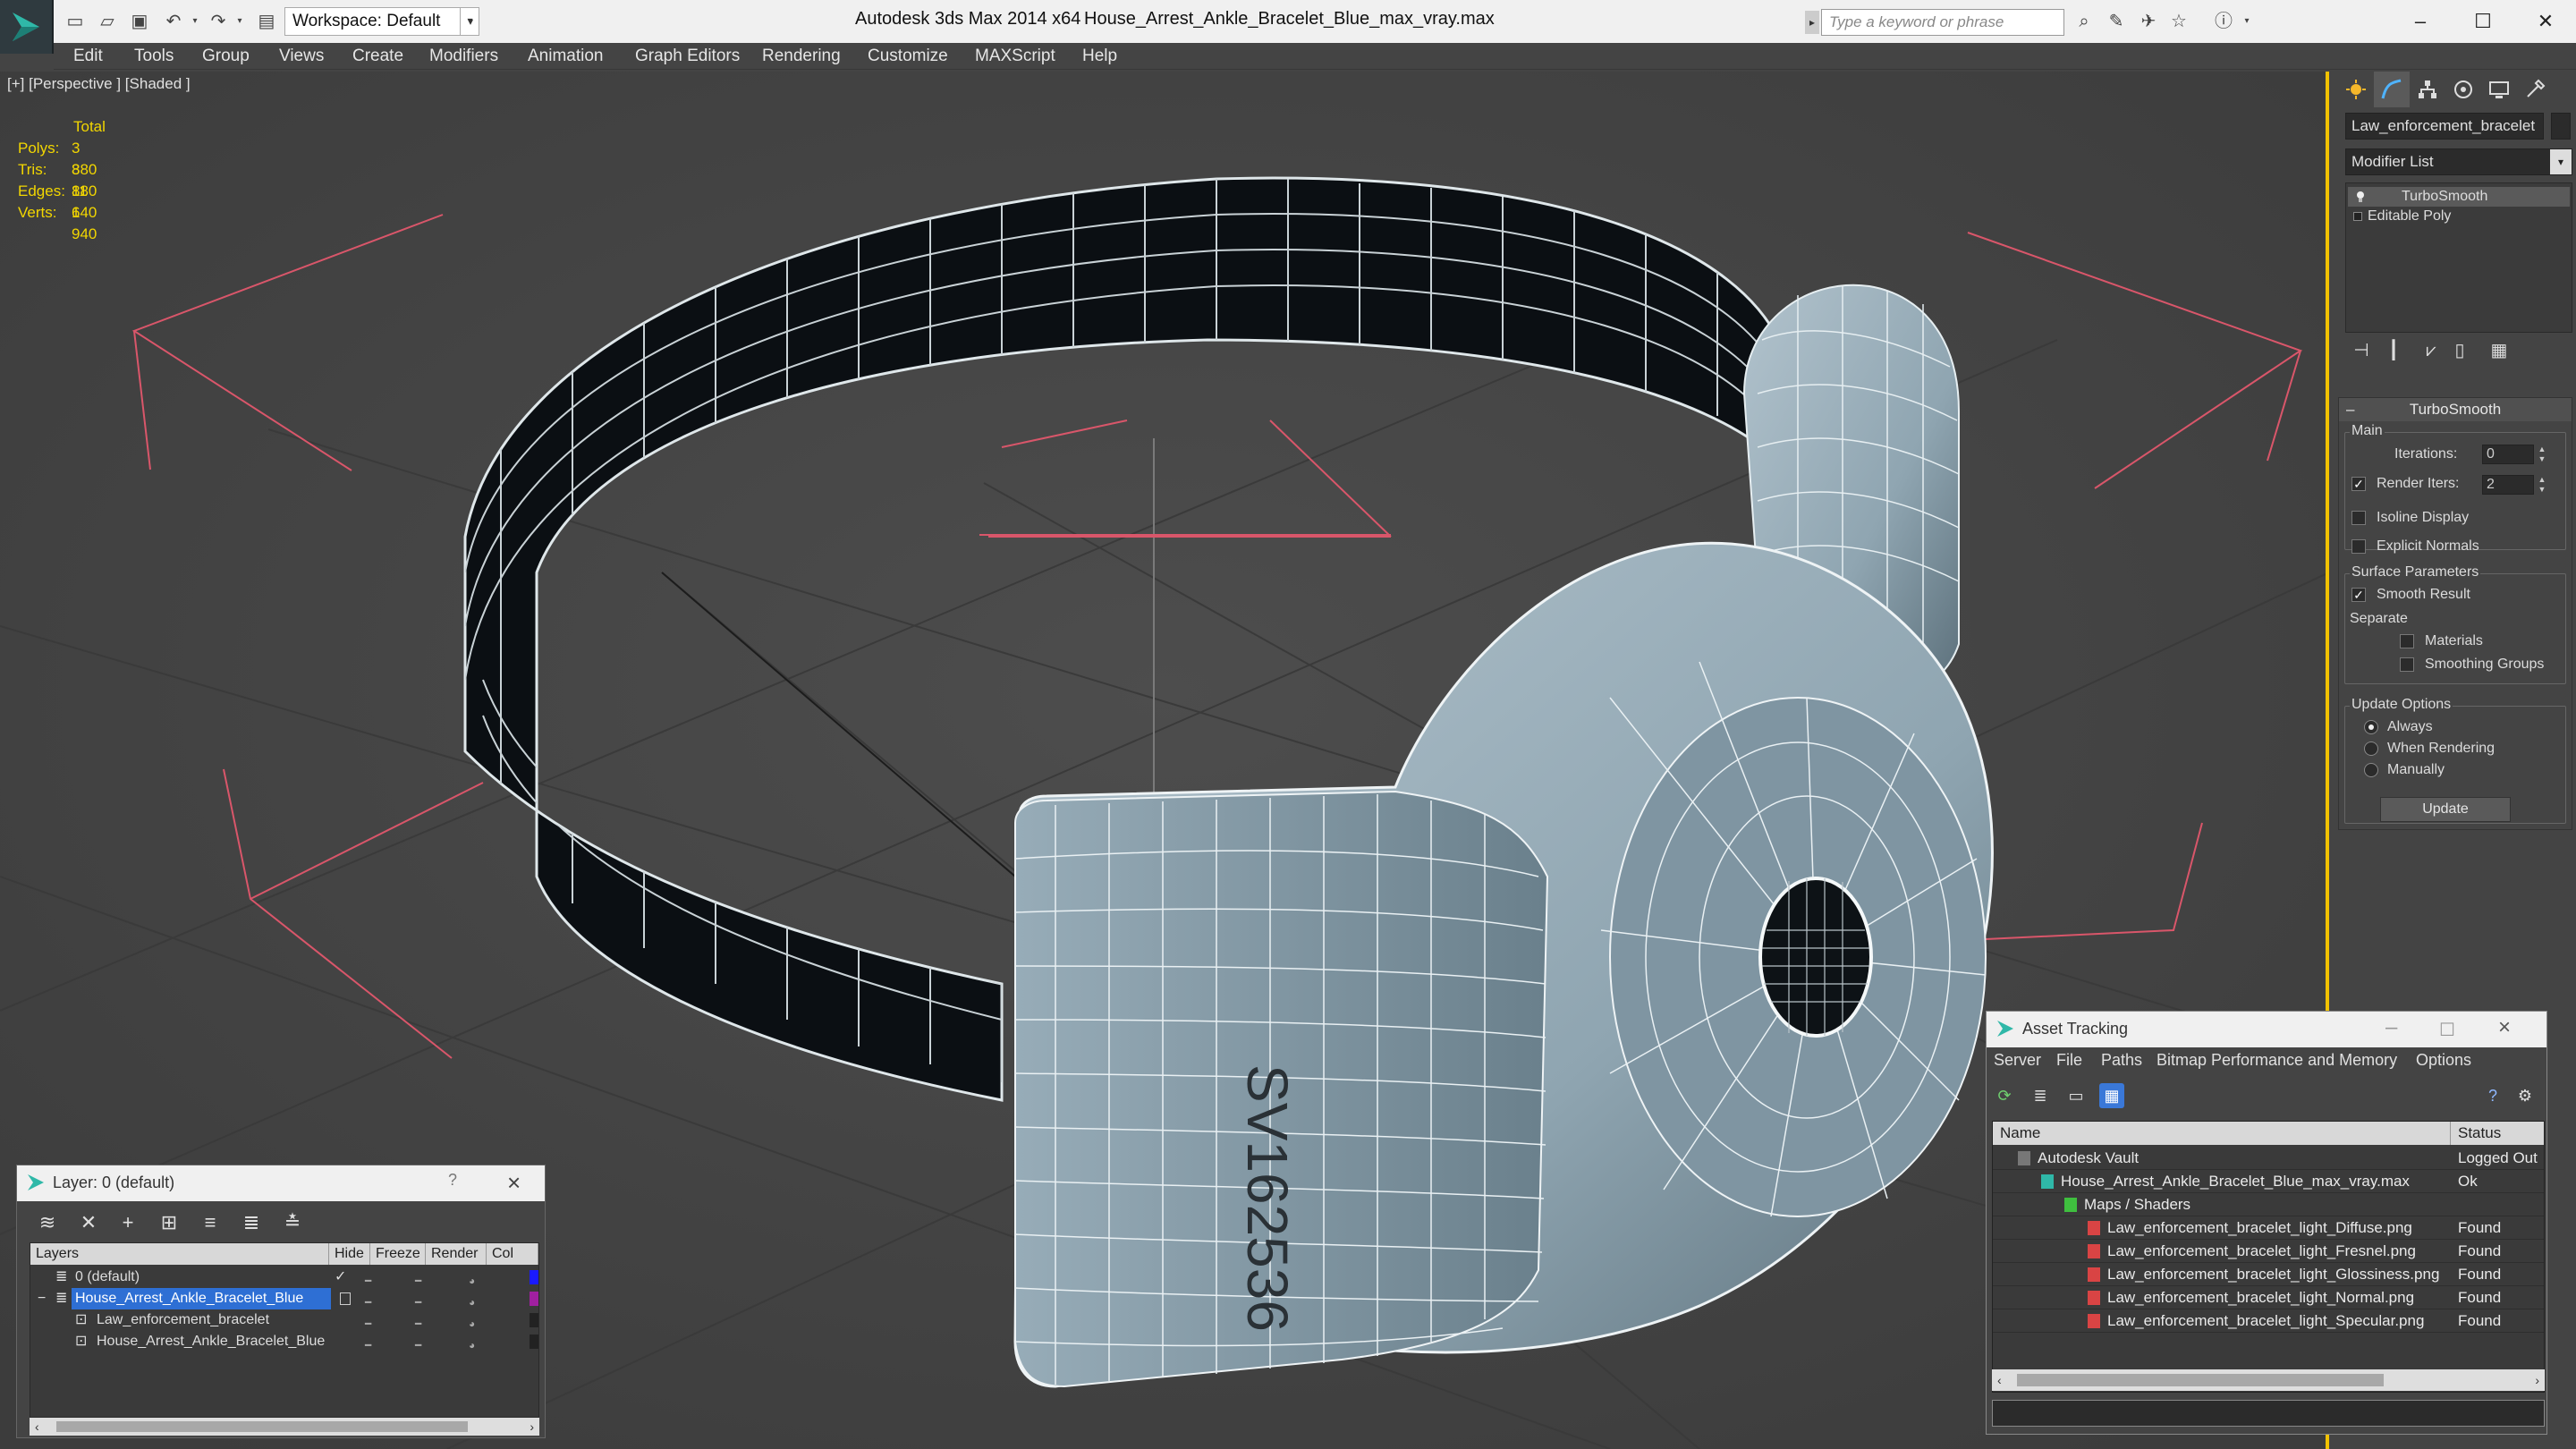 The height and width of the screenshot is (1449, 2576). I want to click on lightbulb-icon, so click(2360, 197).